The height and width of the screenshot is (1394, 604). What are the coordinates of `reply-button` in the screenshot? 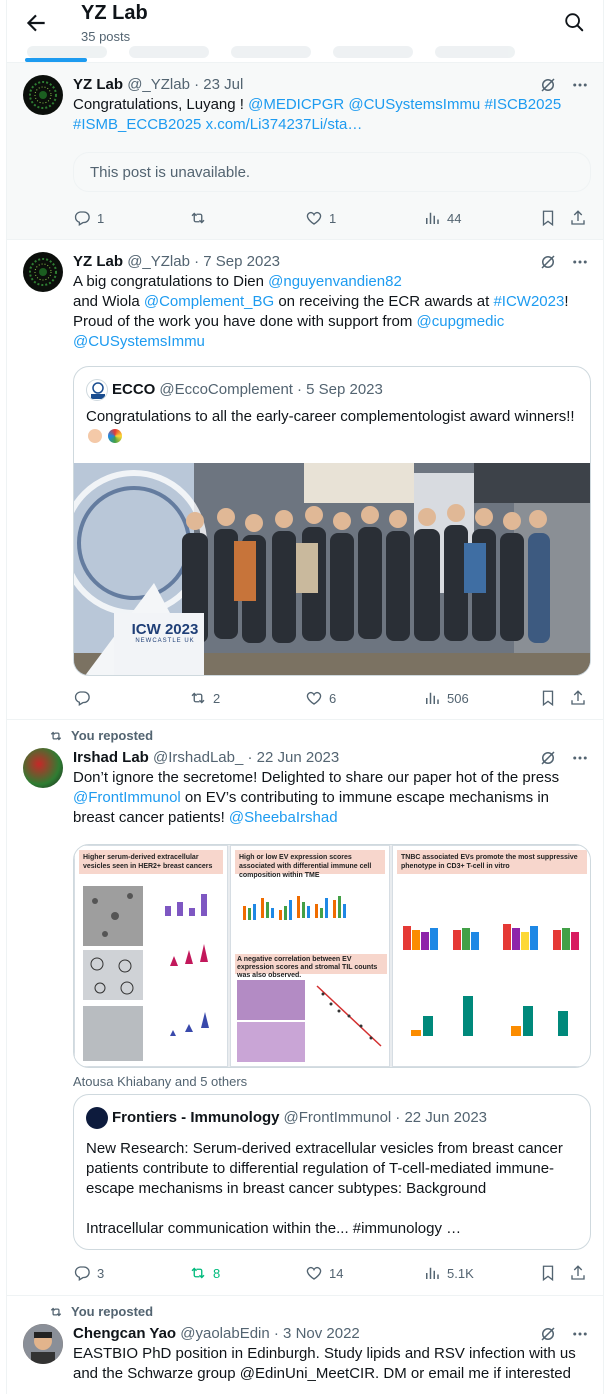 It's located at (85, 698).